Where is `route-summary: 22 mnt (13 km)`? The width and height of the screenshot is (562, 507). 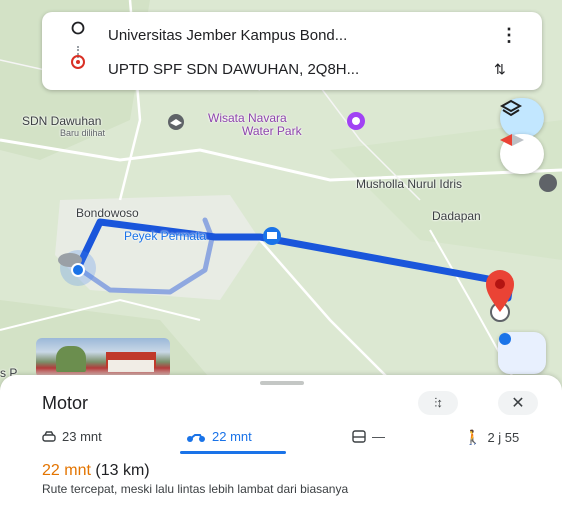
route-summary: 22 mnt (13 km) is located at coordinates (96, 471).